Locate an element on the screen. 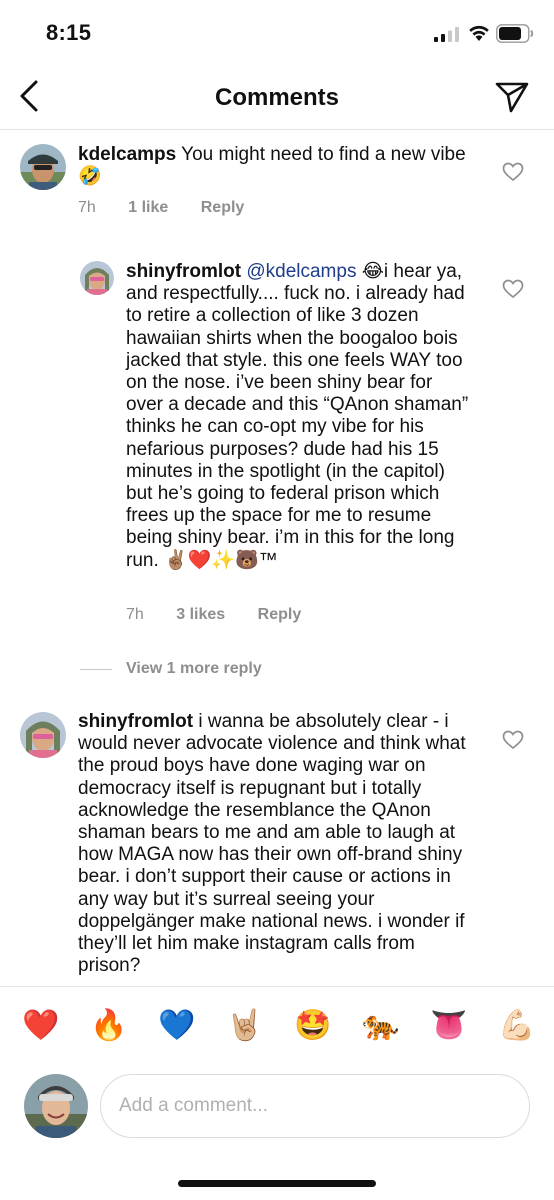 The width and height of the screenshot is (554, 1200). nav-bar: Comments is located at coordinates (277, 97).